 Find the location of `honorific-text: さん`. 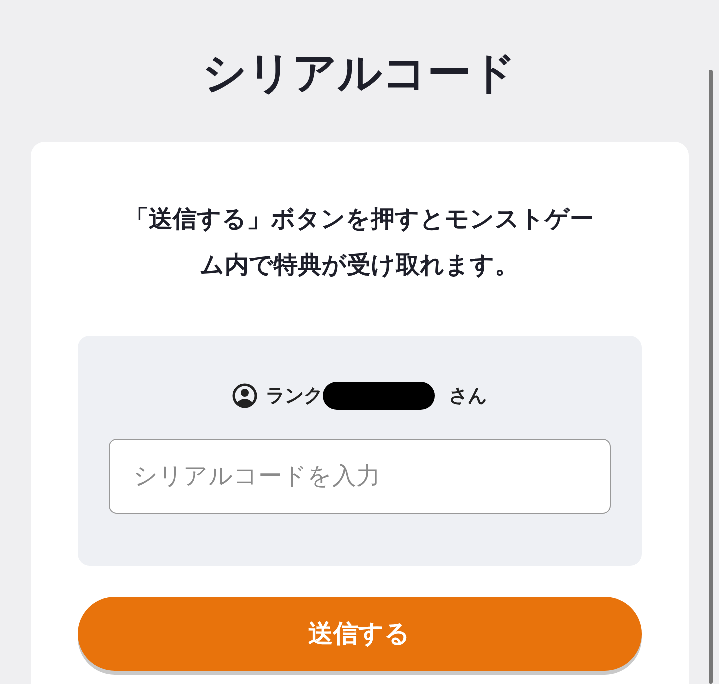

honorific-text: さん is located at coordinates (468, 396).